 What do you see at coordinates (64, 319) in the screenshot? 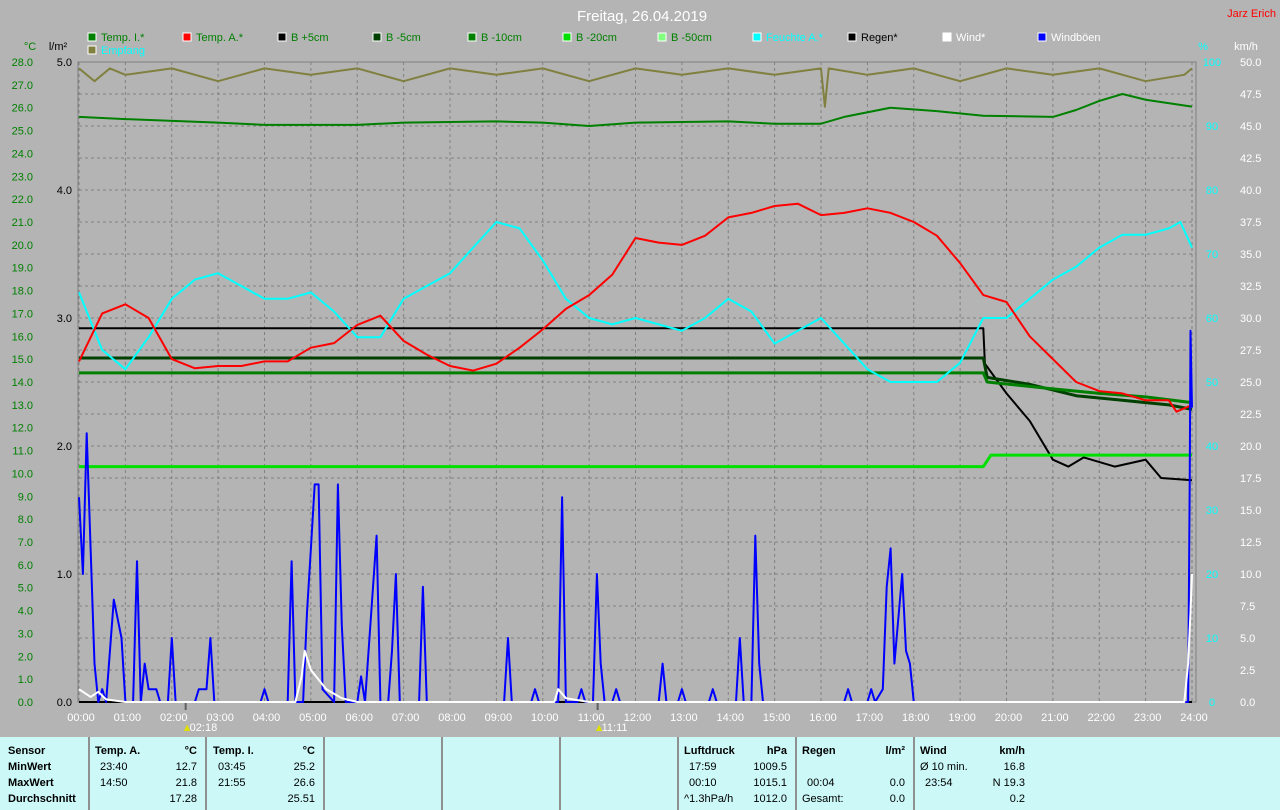
I see `rain-tick-label: 3.0` at bounding box center [64, 319].